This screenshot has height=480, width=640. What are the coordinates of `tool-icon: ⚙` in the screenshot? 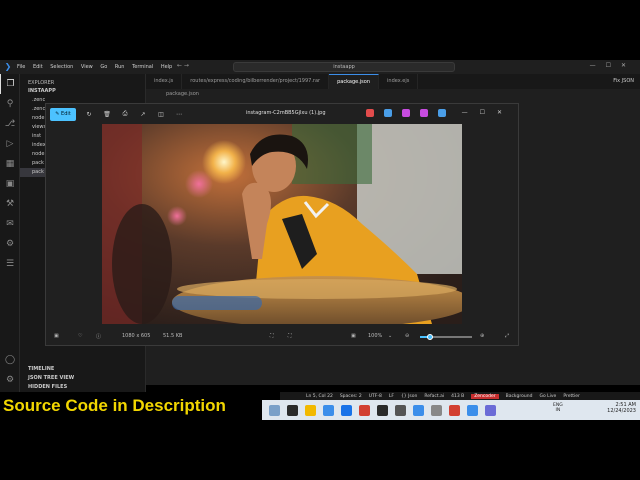 It's located at (10, 244).